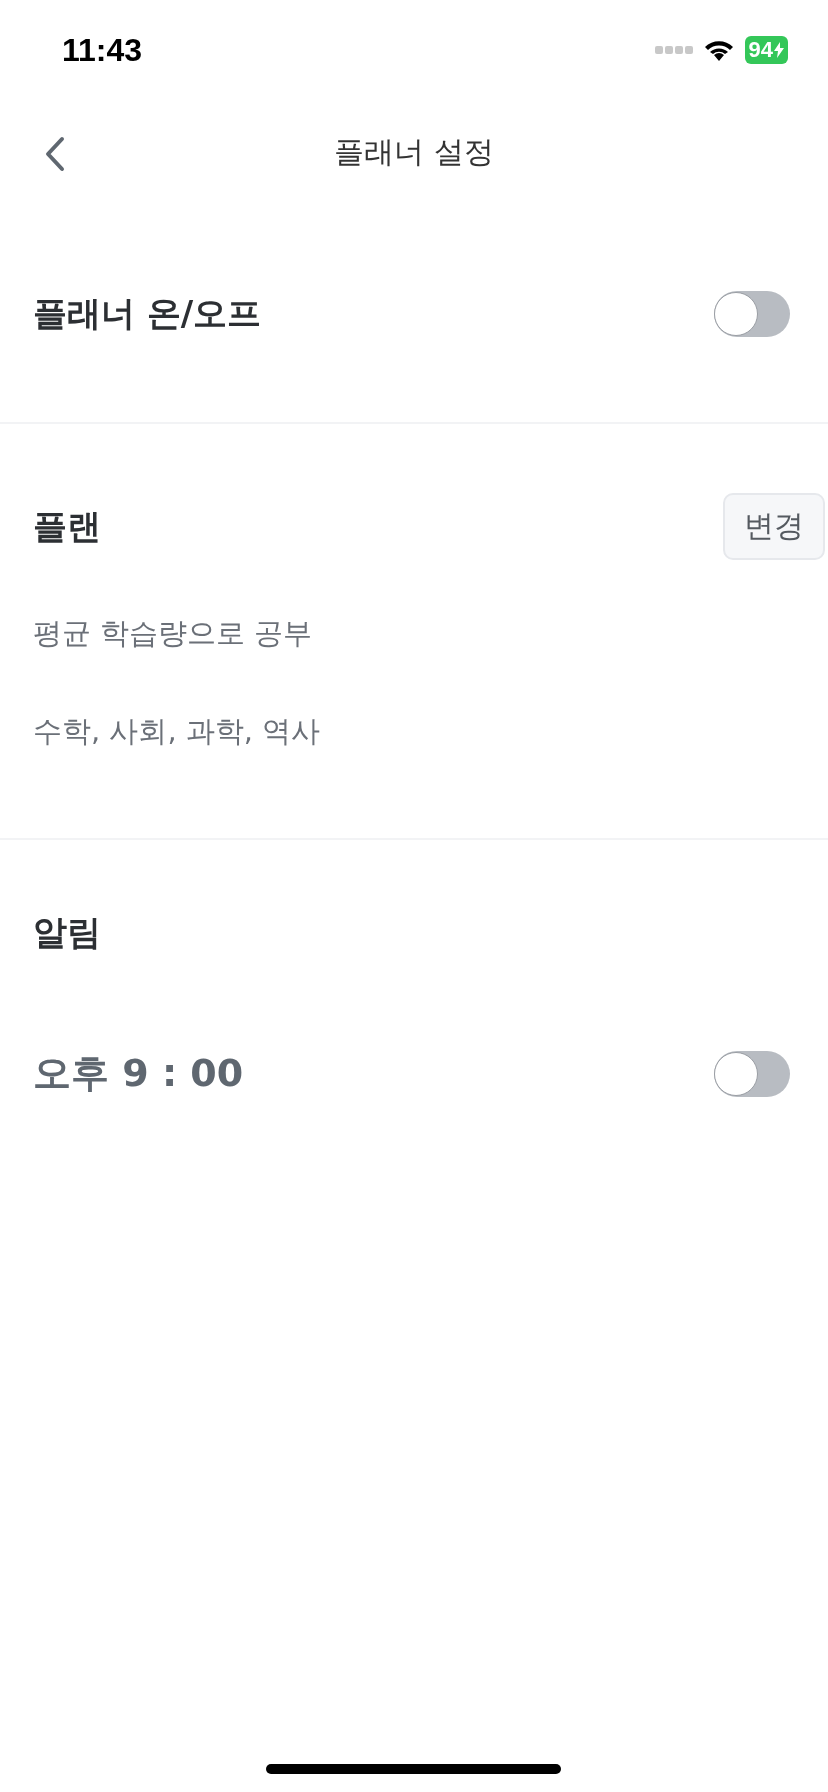  Describe the element at coordinates (673, 50) in the screenshot. I see `signal-icon` at that location.